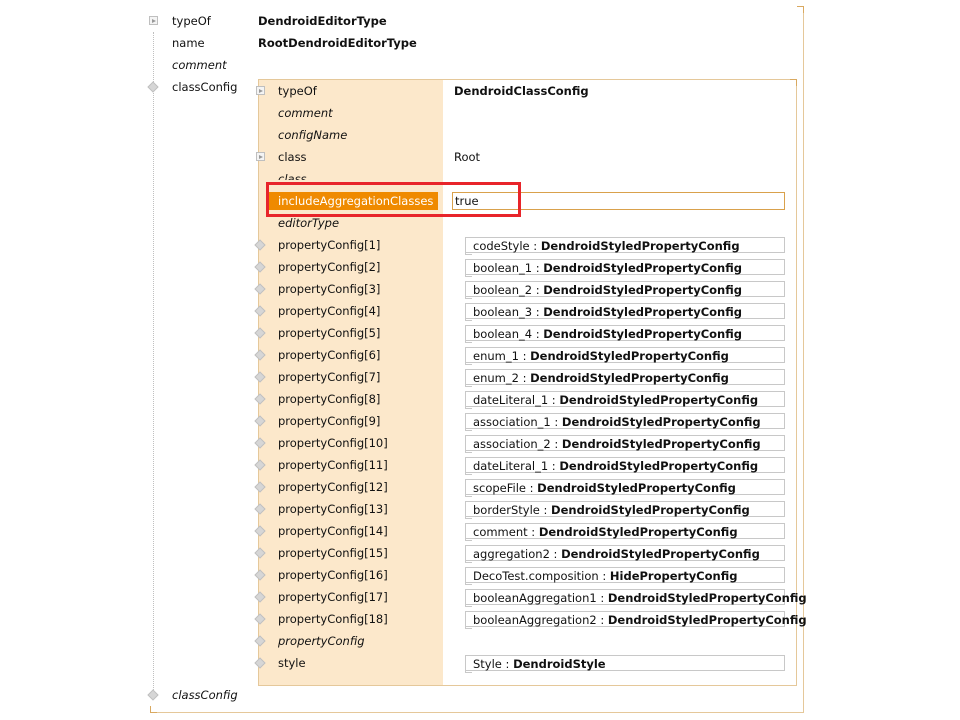 Image resolution: width=960 pixels, height=720 pixels. Describe the element at coordinates (625, 312) in the screenshot. I see `property-config-value-box: boolean_3 : DendroidStyledPropertyConfig` at that location.